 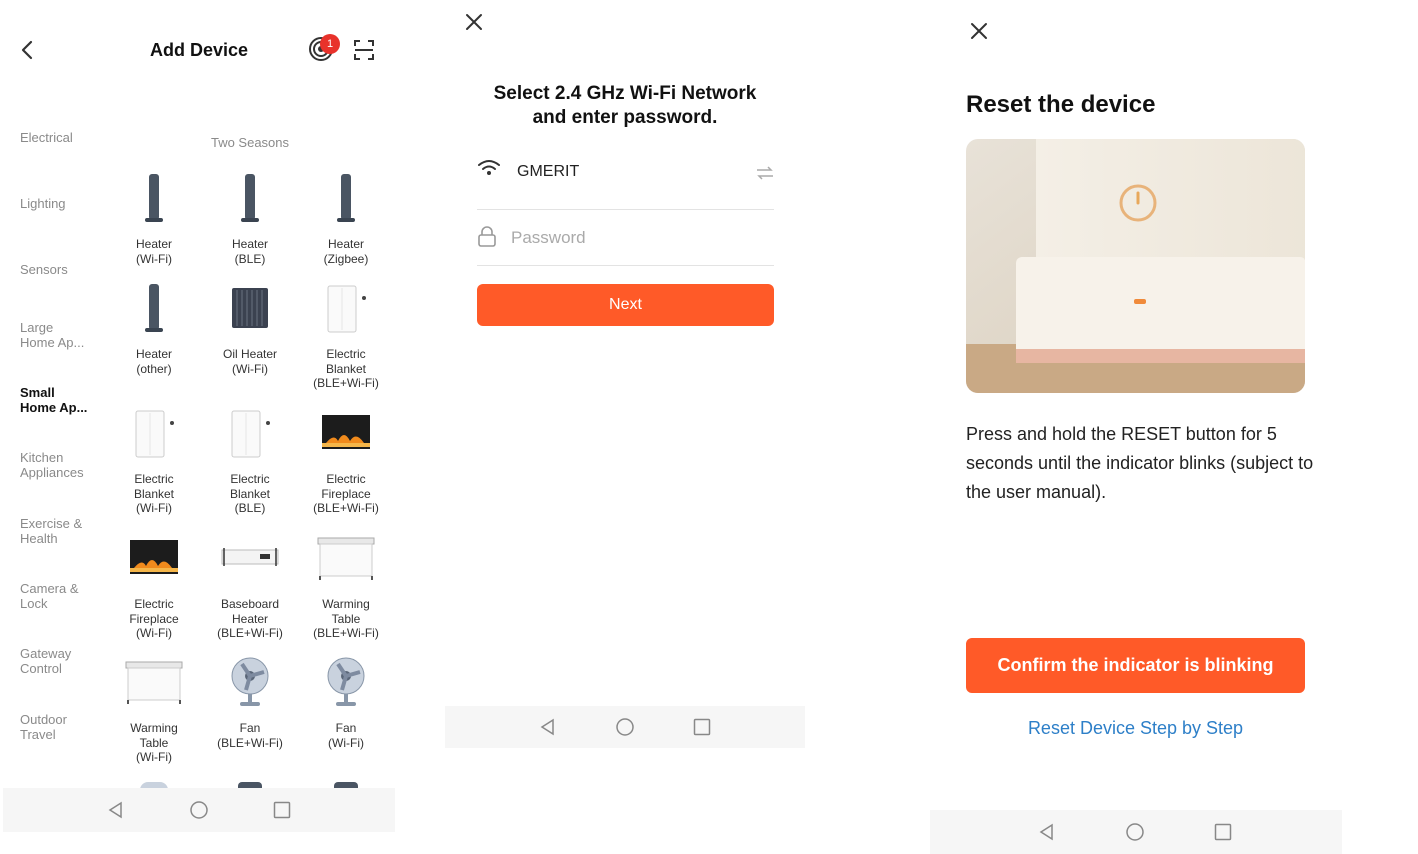 I want to click on header: Add Device 1, so click(x=200, y=51).